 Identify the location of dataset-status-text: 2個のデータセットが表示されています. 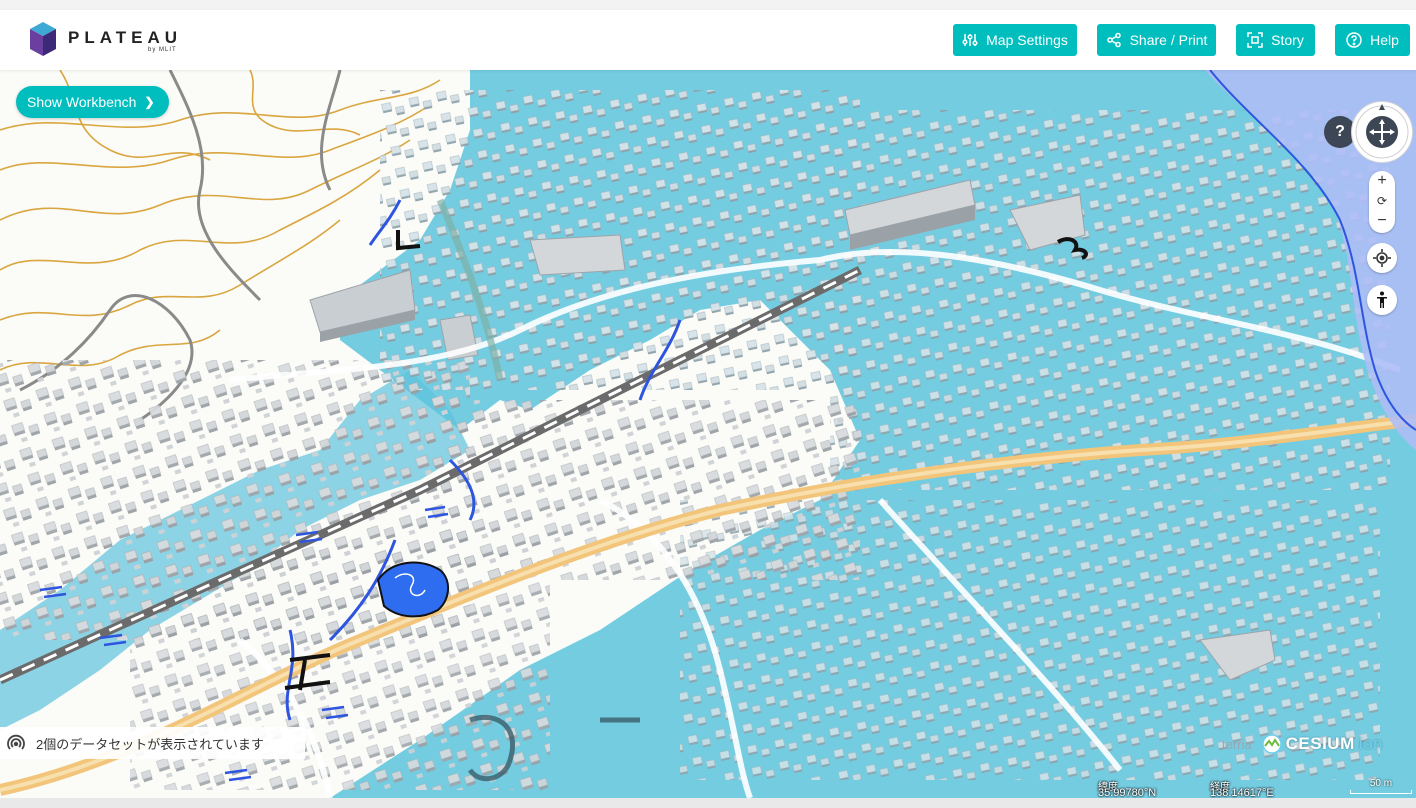
(150, 744).